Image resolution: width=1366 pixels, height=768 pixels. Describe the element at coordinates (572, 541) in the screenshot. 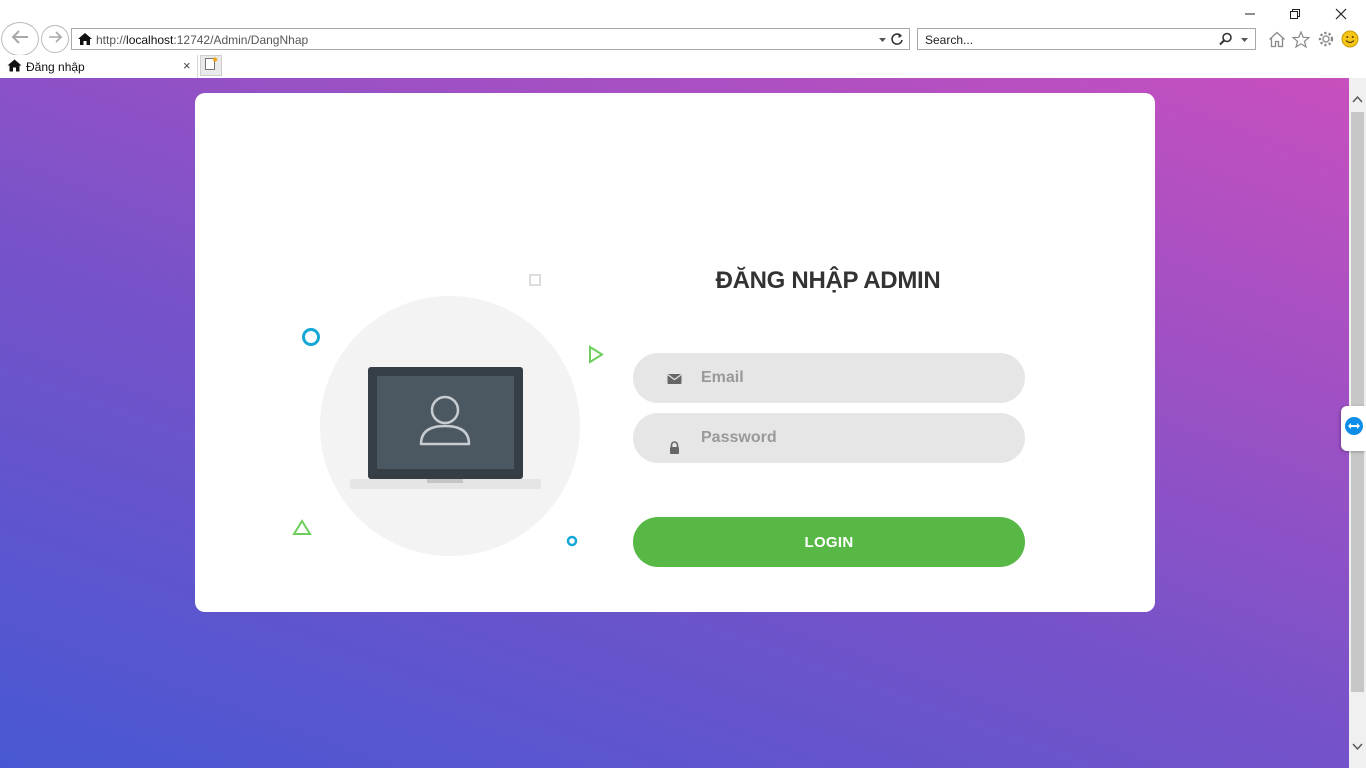

I see `deco-small-ring-icon` at that location.